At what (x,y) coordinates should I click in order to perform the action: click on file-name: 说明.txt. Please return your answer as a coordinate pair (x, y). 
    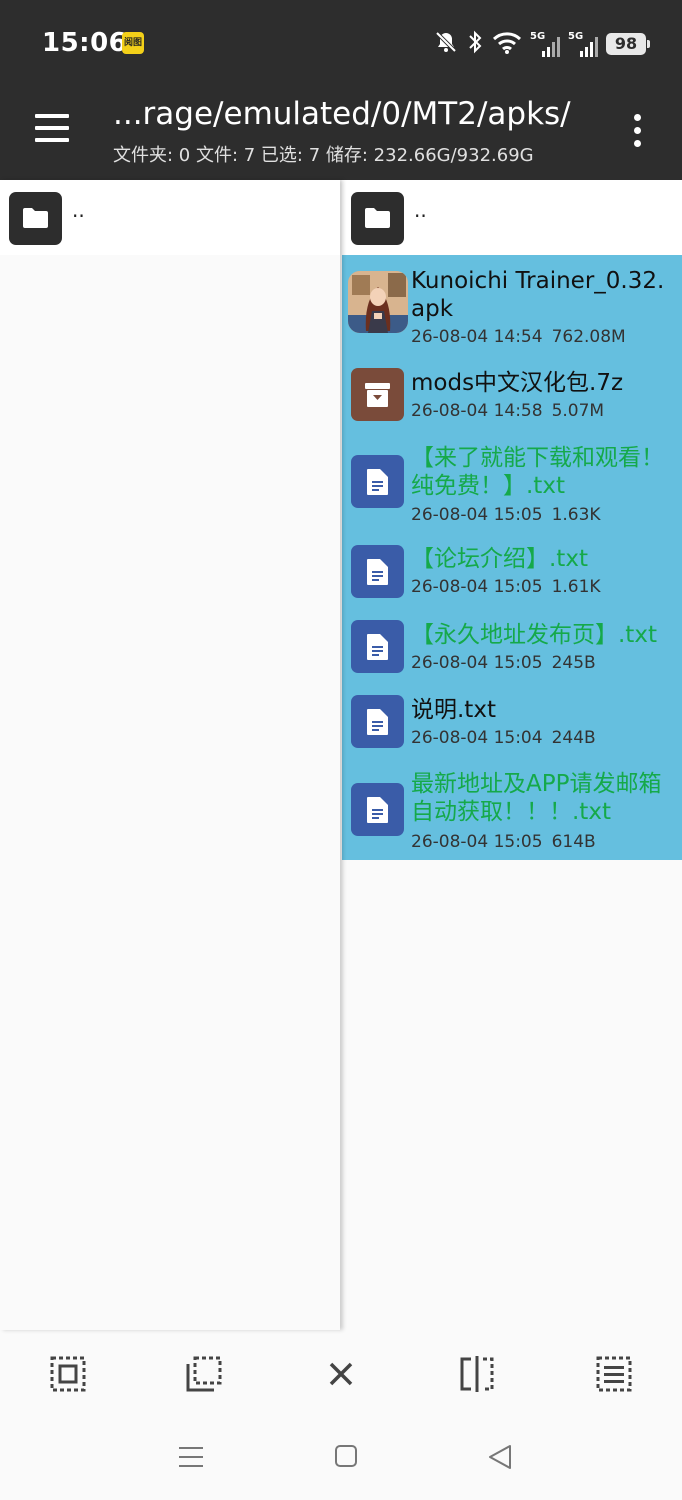
    Looking at the image, I should click on (453, 710).